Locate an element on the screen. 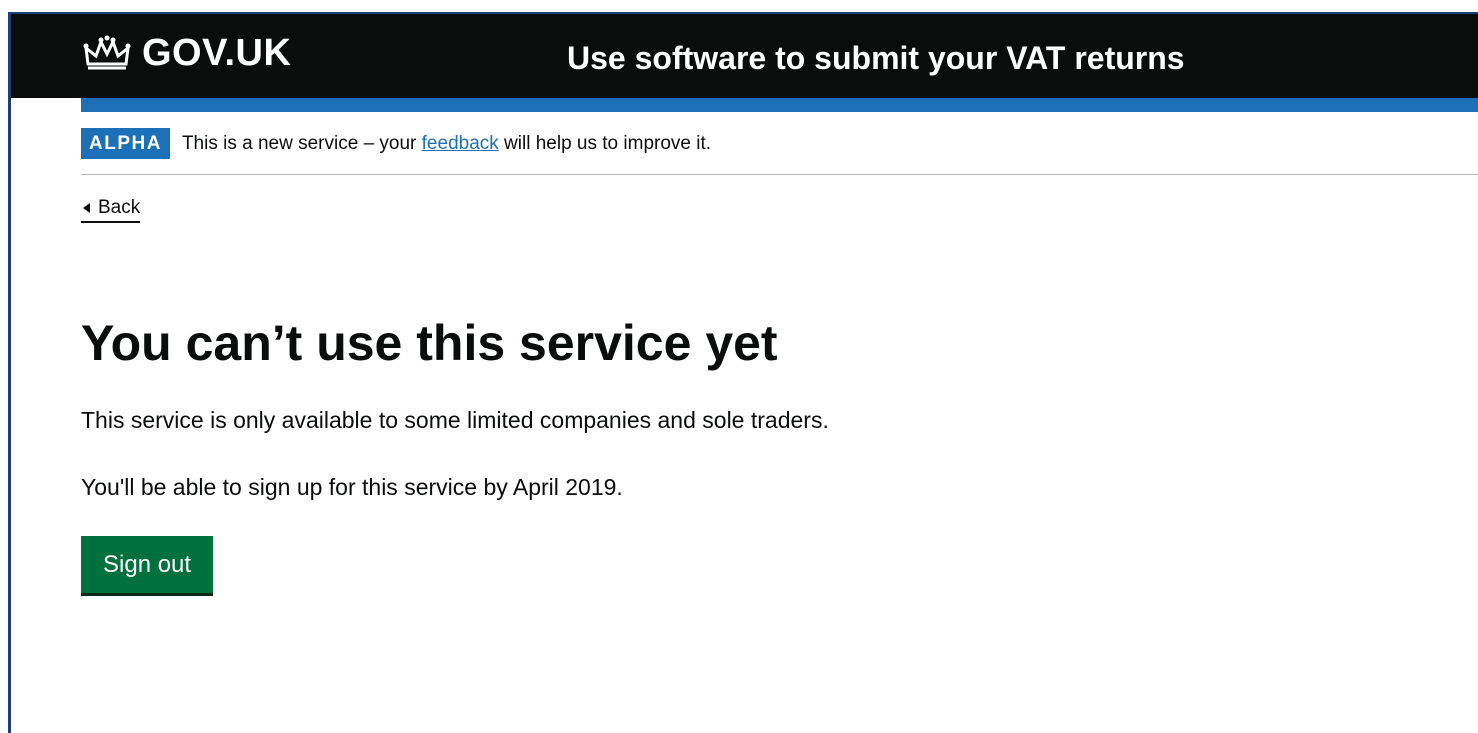 This screenshot has width=1478, height=733. service-name-link: Use software to submit your VAT returns is located at coordinates (876, 58).